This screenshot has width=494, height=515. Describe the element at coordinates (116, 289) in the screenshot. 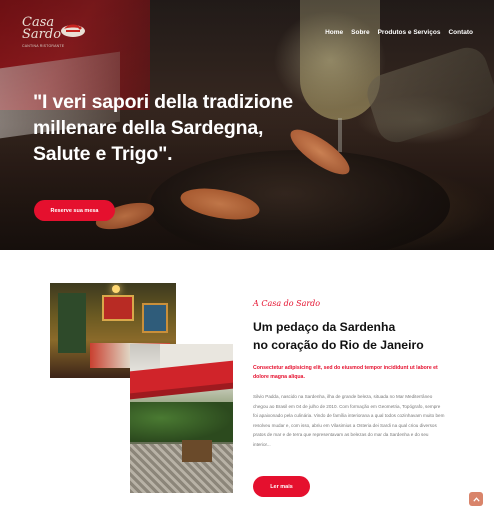

I see `image-lamp` at that location.